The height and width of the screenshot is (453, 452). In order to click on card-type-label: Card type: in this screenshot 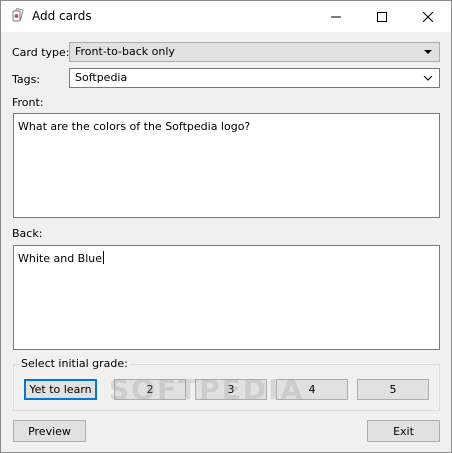, I will do `click(41, 52)`.